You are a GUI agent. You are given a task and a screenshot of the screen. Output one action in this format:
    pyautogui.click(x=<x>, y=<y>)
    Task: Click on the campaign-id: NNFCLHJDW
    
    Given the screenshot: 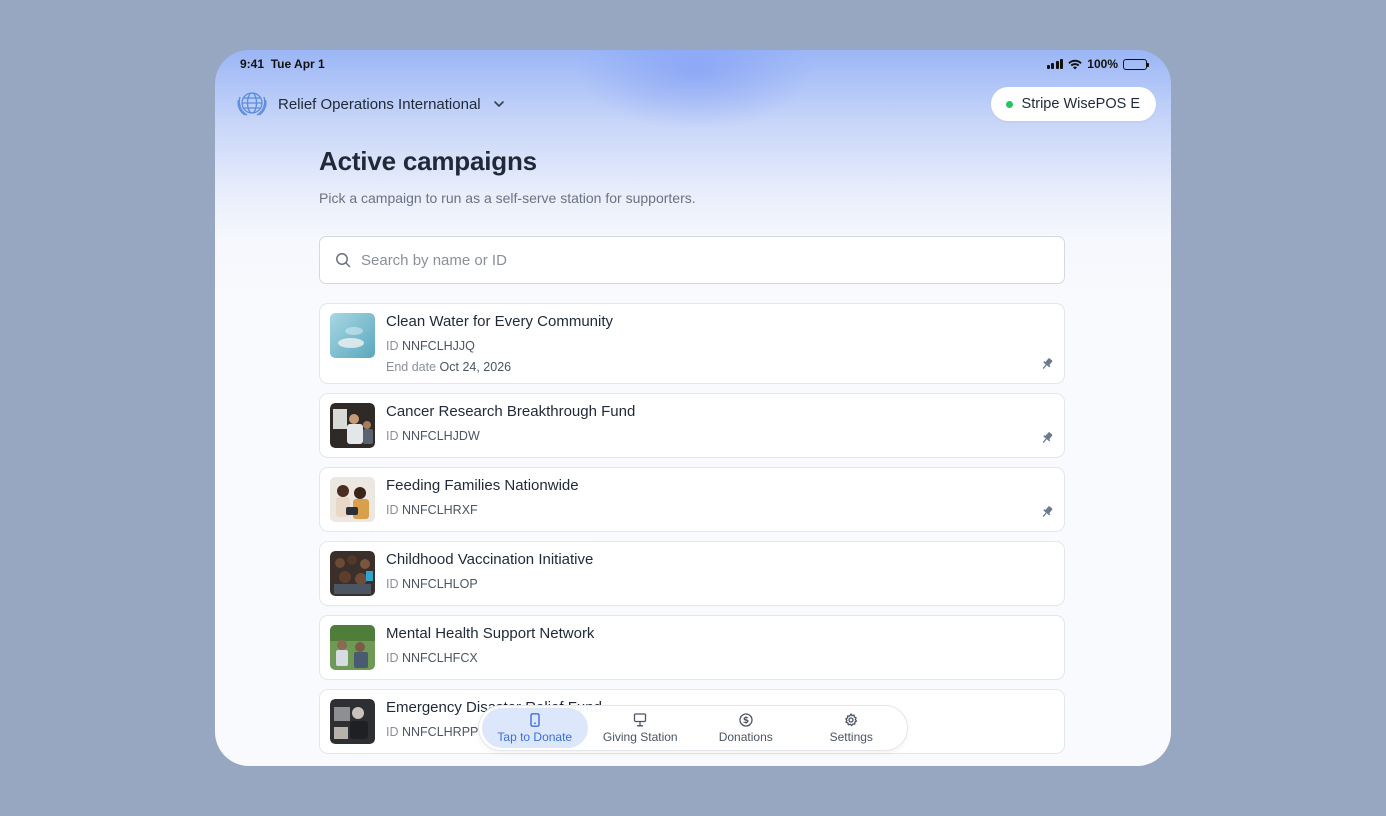 What is the action you would take?
    pyautogui.click(x=440, y=436)
    